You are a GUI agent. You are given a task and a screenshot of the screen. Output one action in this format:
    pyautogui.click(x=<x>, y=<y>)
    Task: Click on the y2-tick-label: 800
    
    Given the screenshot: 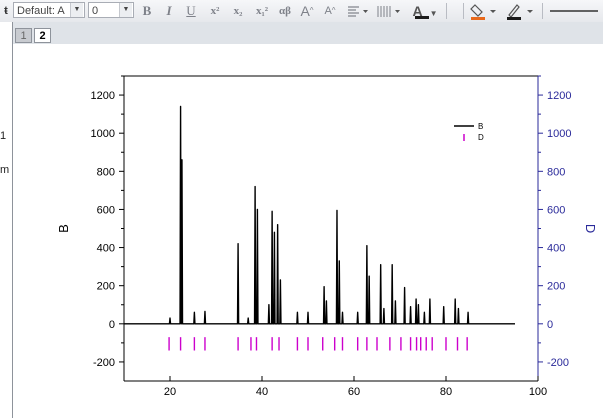 What is the action you would take?
    pyautogui.click(x=556, y=172)
    